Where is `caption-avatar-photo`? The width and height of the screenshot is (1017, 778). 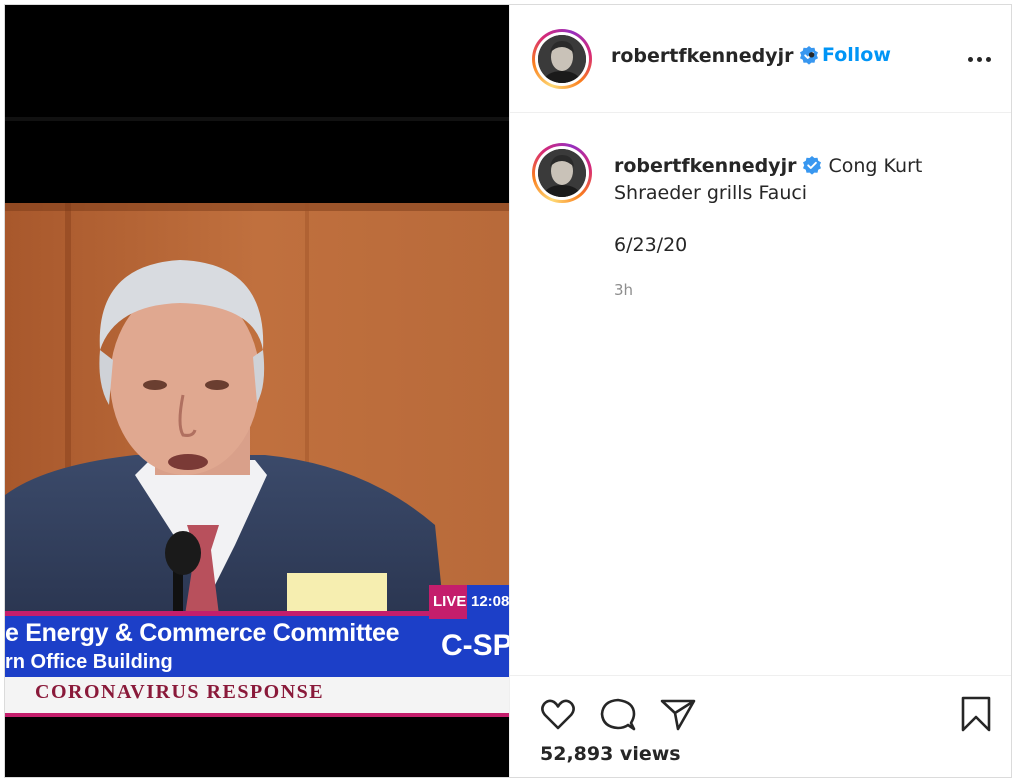 caption-avatar-photo is located at coordinates (562, 173).